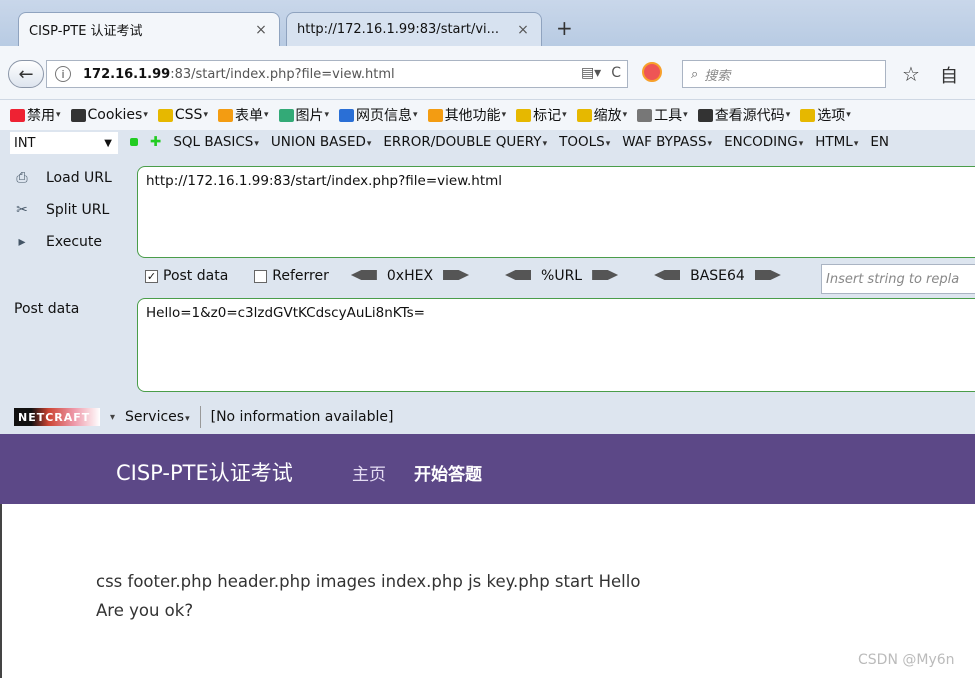 This screenshot has height=678, width=975. I want to click on menu-label: 表单, so click(248, 116).